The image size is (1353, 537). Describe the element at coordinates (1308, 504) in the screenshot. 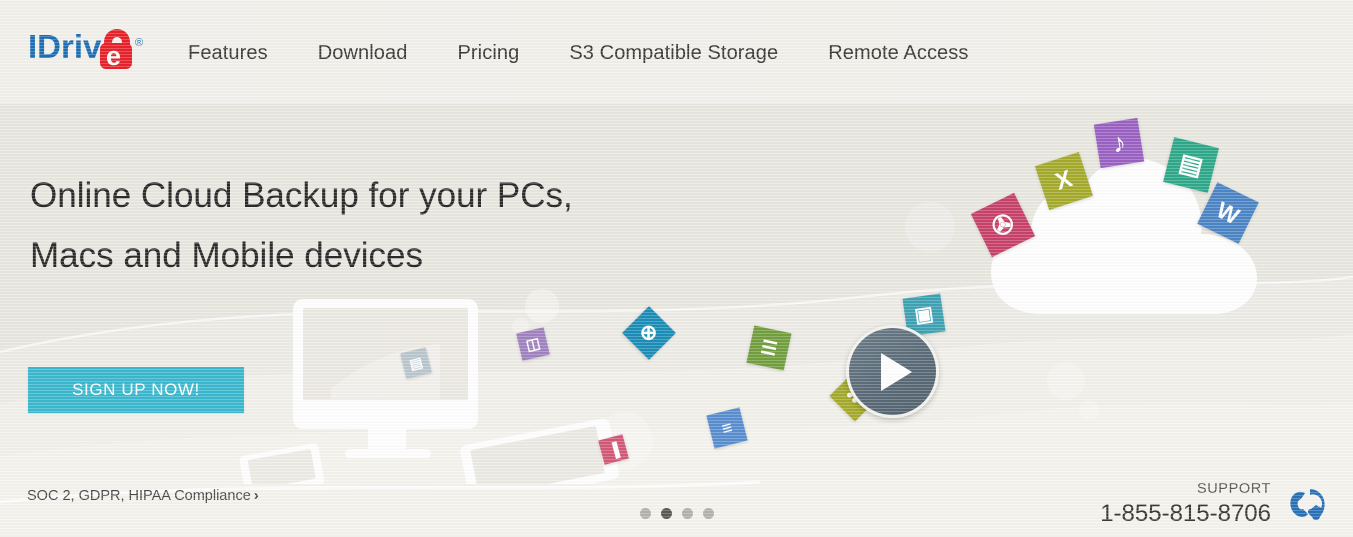

I see `phone-icon` at that location.